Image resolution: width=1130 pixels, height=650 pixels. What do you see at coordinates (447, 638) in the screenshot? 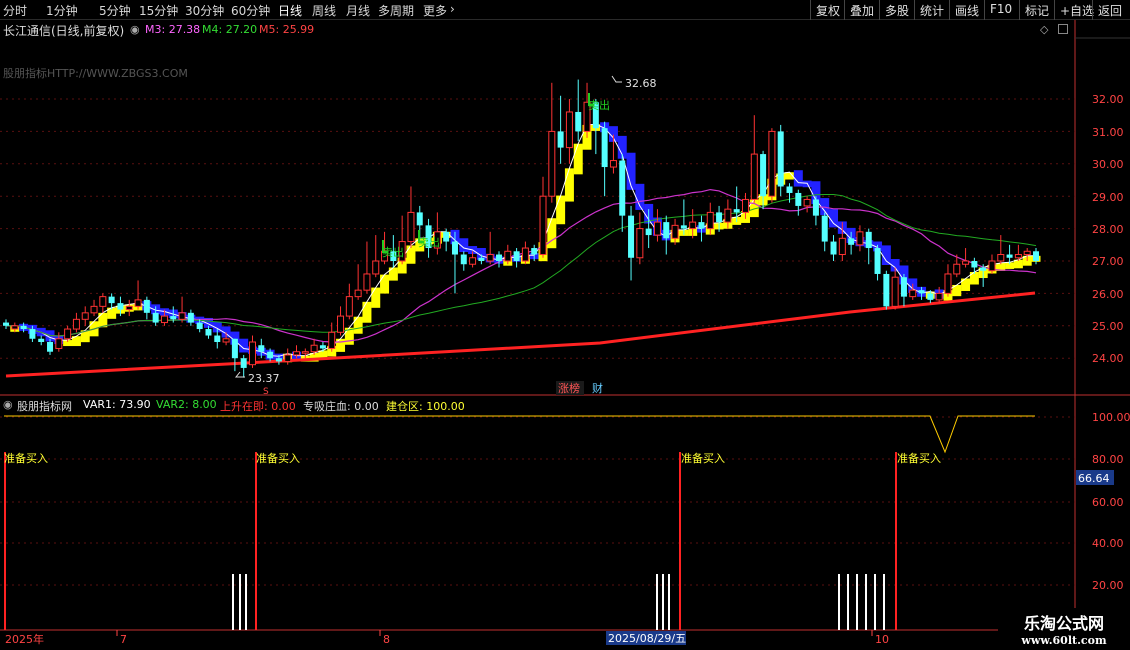
I see `date-axis: 2025年 7 8 2025/08/29/五 10` at bounding box center [447, 638].